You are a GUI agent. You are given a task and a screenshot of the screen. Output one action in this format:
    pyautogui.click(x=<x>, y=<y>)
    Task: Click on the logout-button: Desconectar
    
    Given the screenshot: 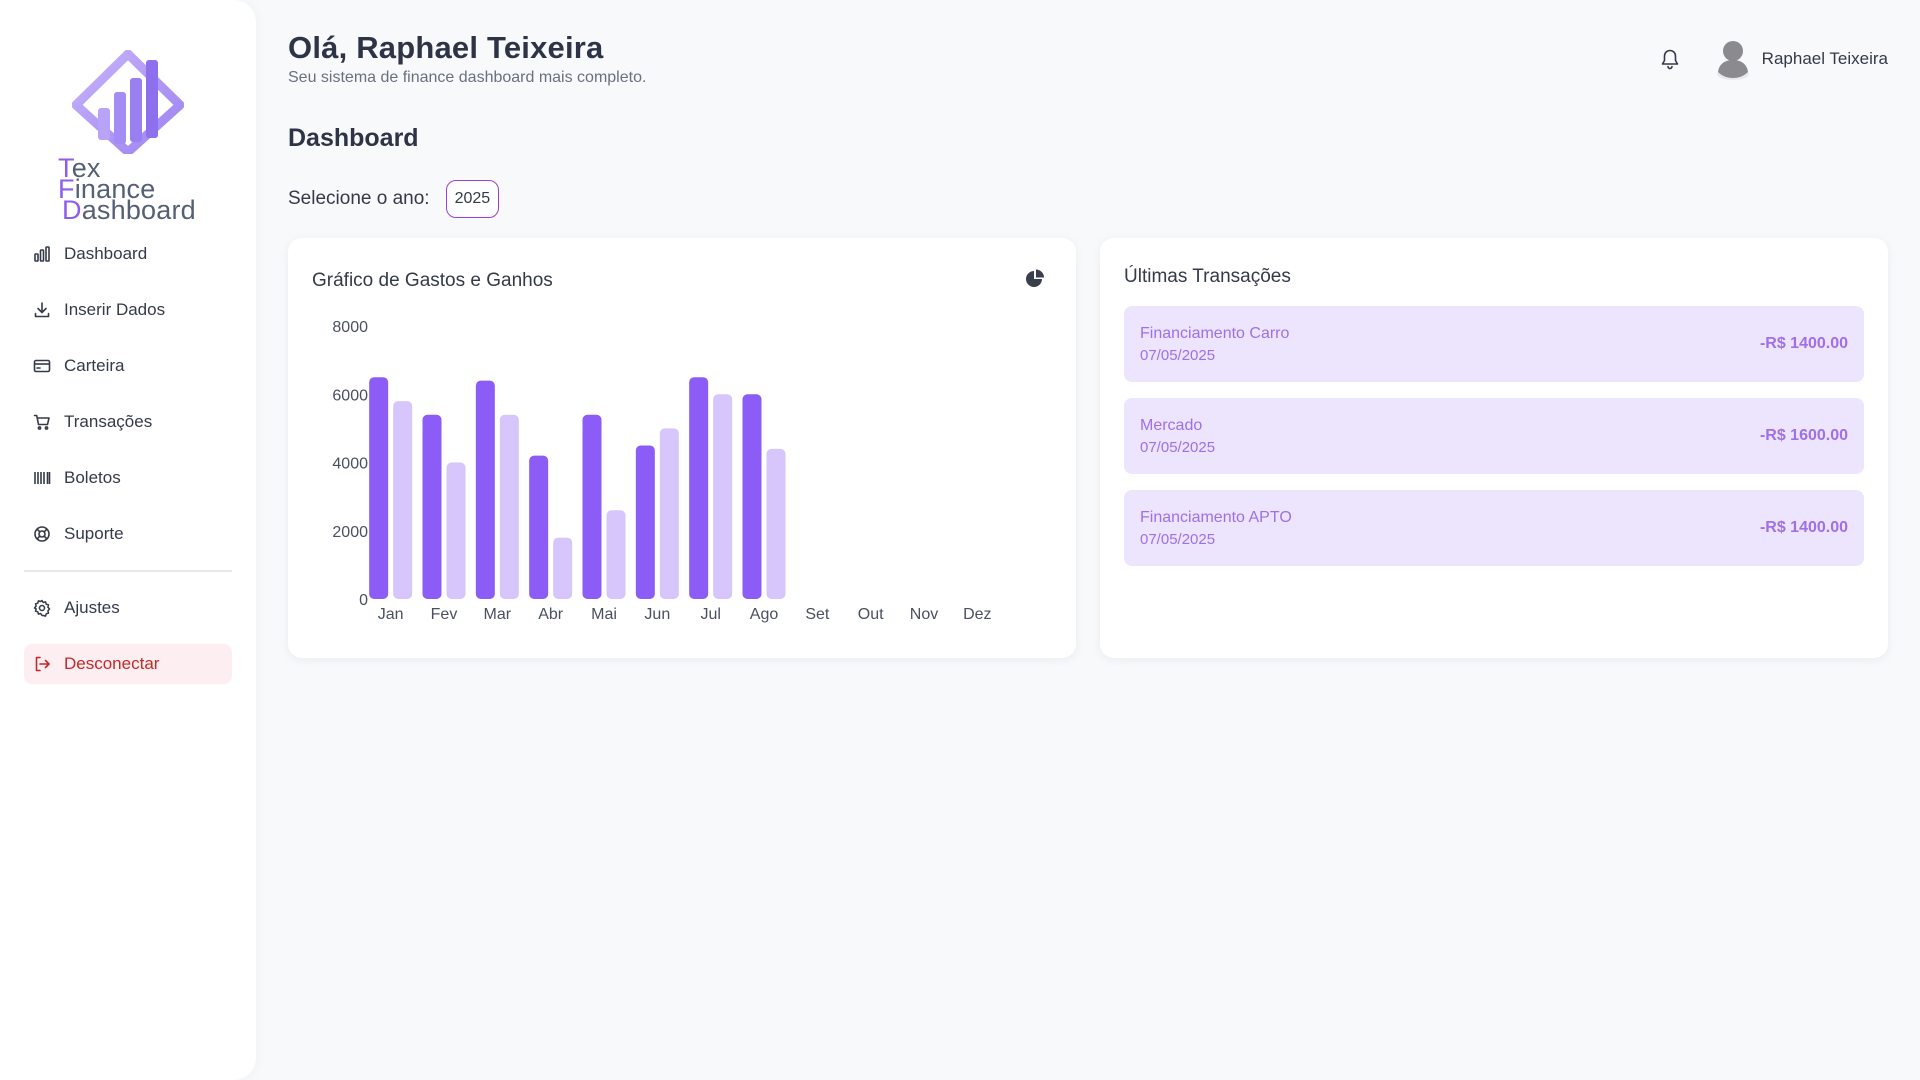 What is the action you would take?
    pyautogui.click(x=128, y=664)
    